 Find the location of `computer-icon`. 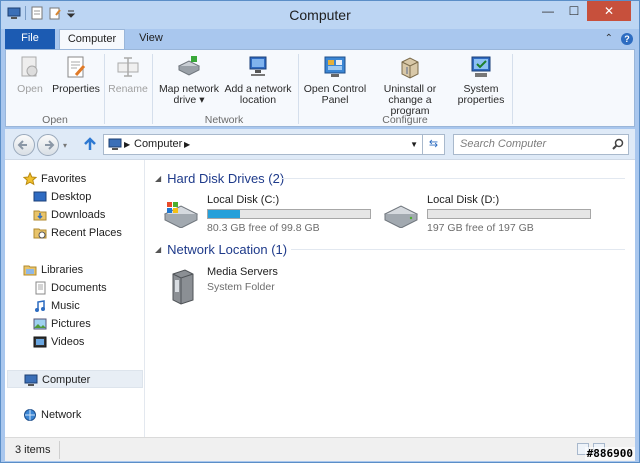

computer-icon is located at coordinates (31, 380).